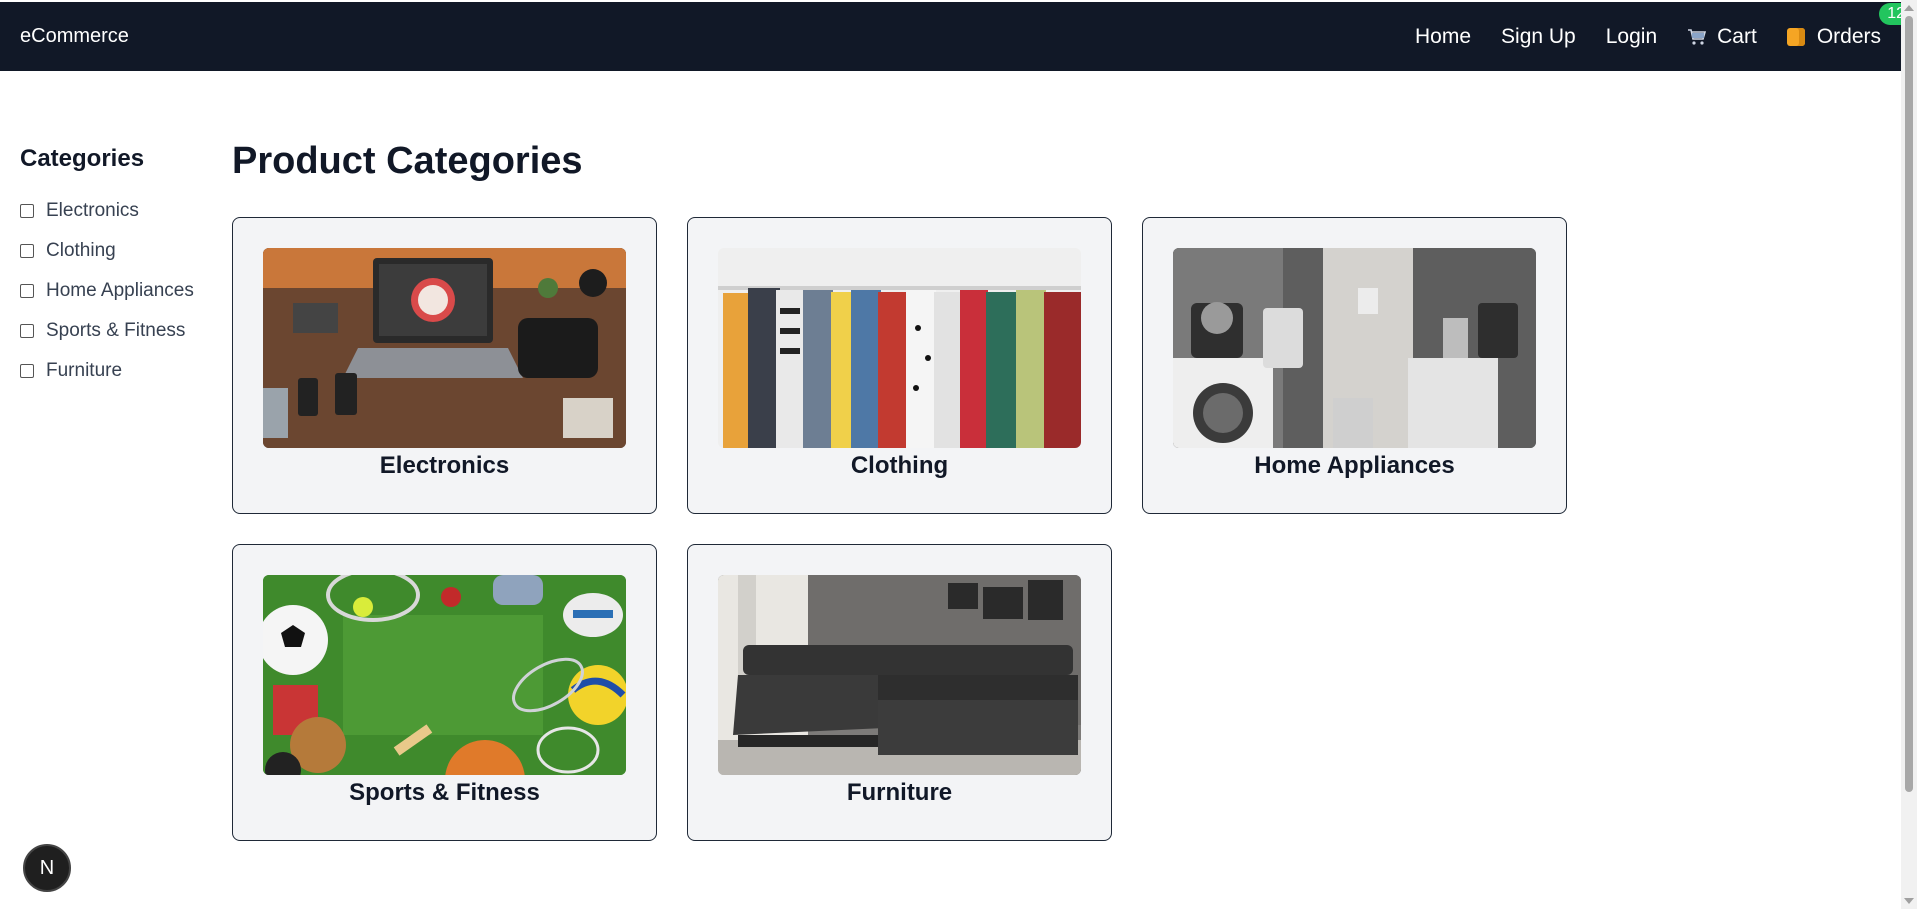  I want to click on nav-orders-link: Orders 12, so click(1849, 25).